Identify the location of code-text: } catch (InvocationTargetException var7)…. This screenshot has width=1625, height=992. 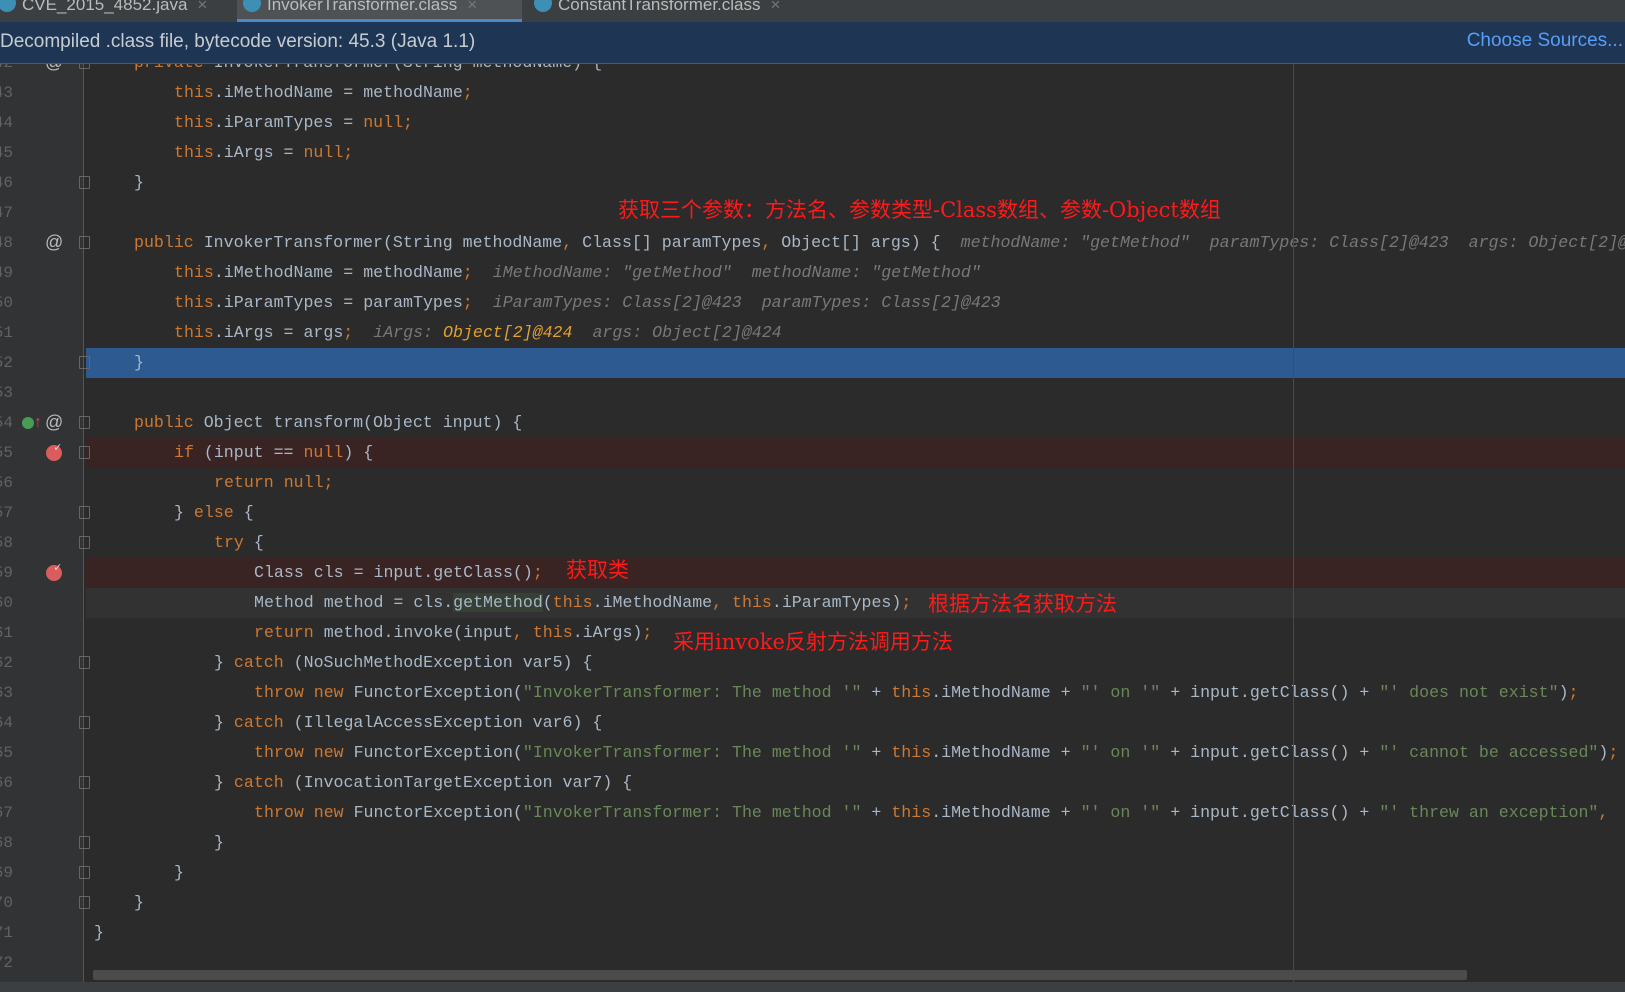
(423, 783).